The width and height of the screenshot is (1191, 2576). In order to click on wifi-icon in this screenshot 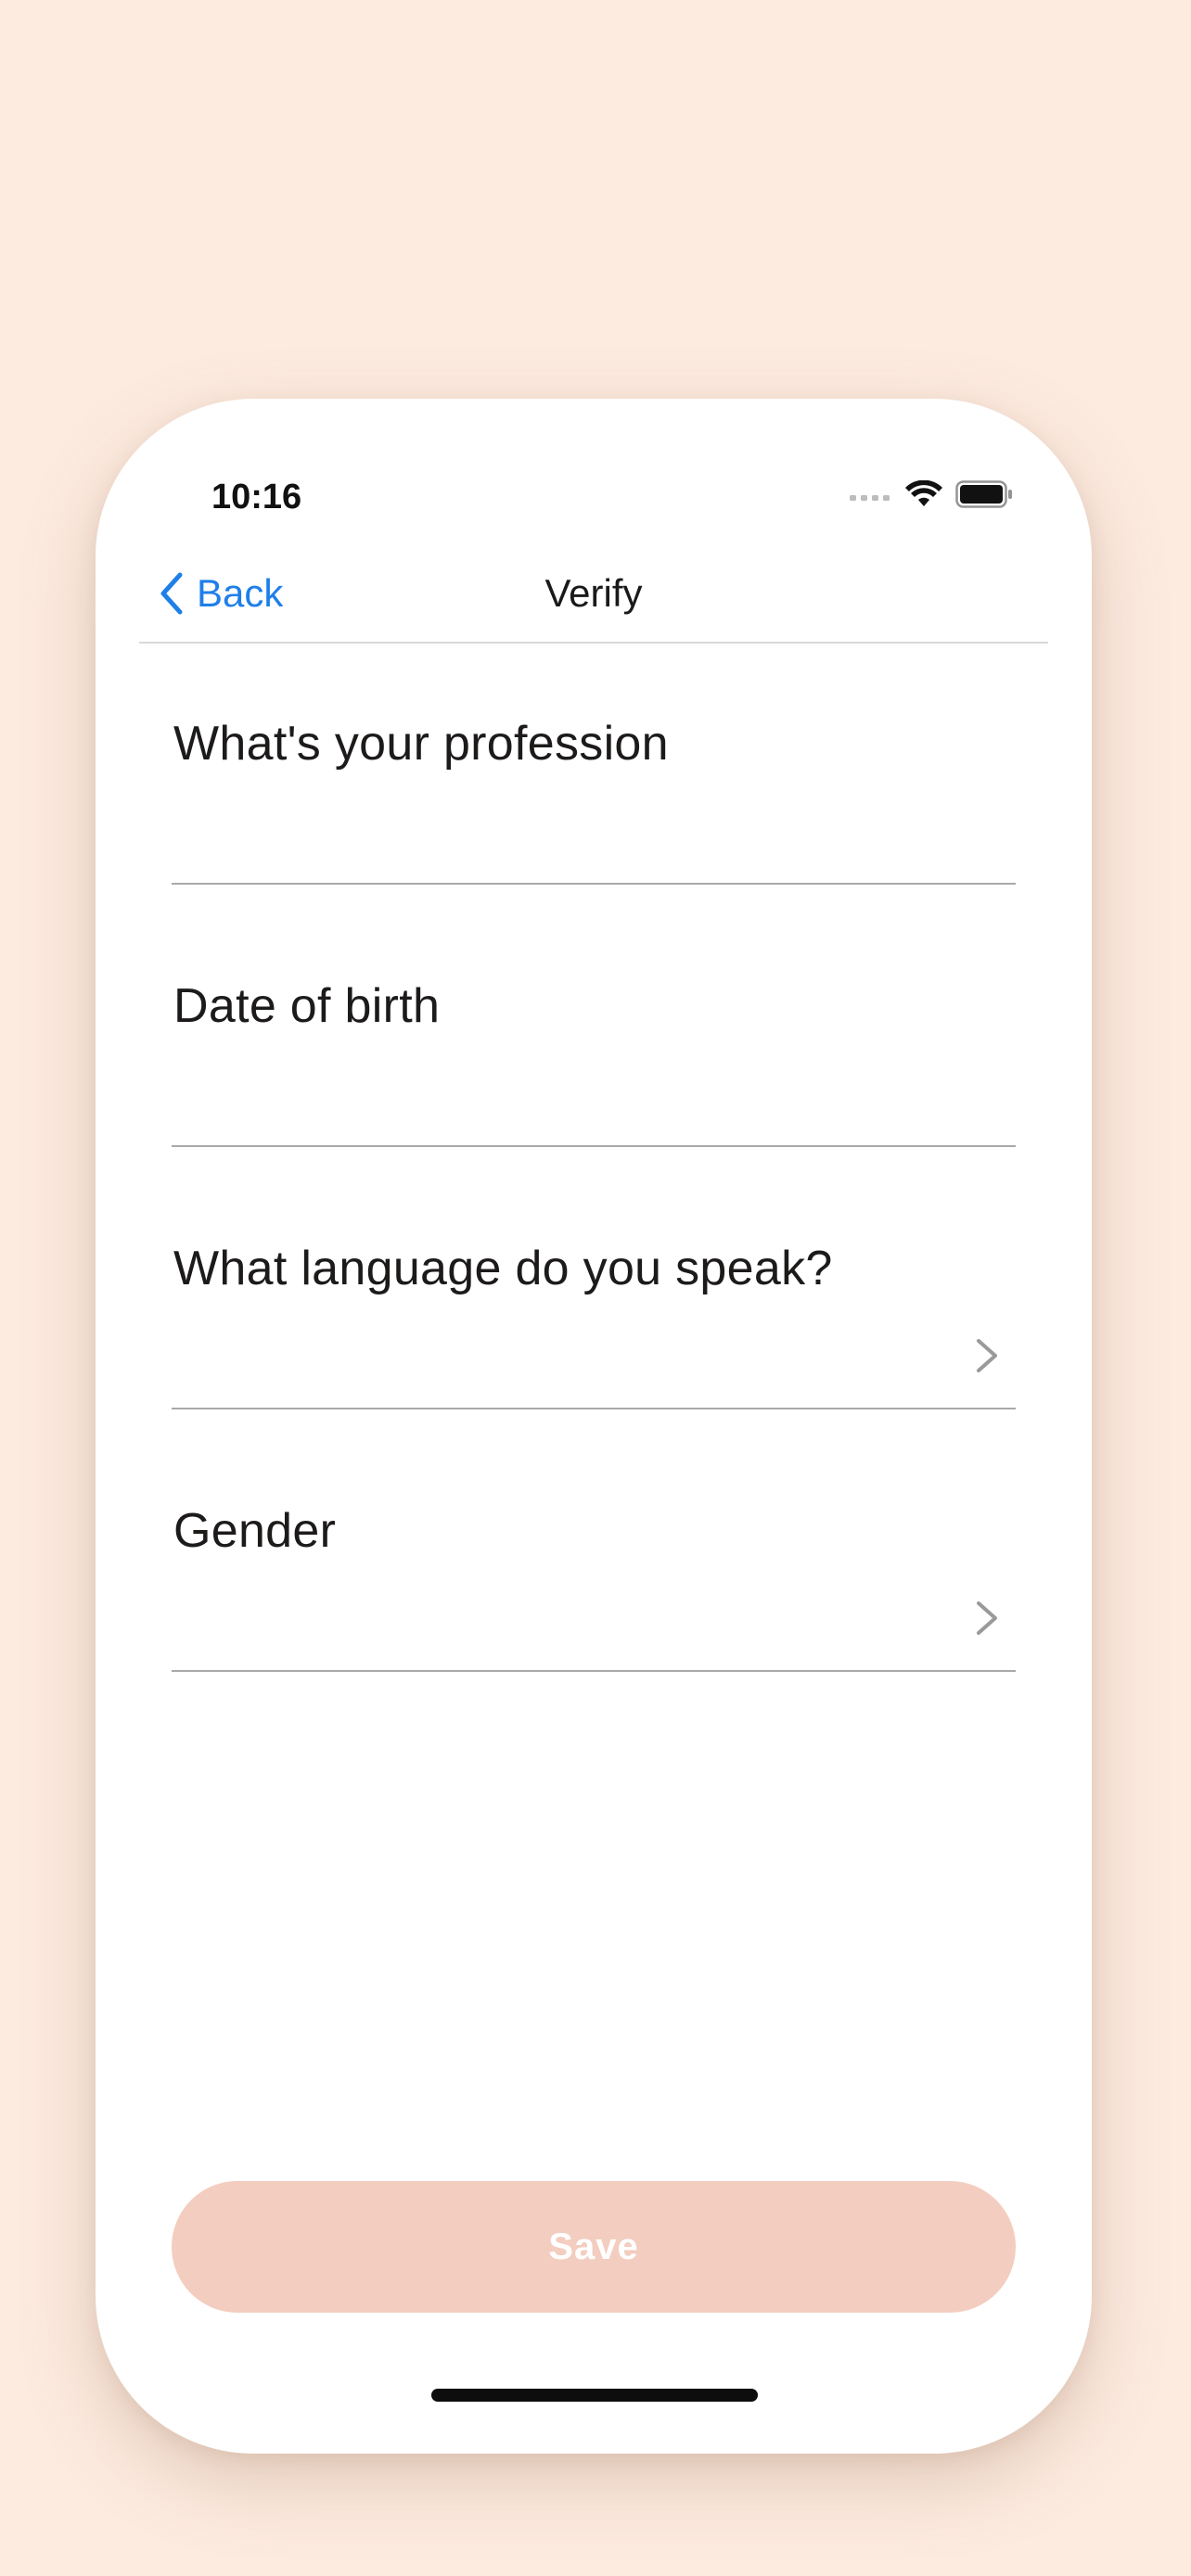, I will do `click(923, 493)`.